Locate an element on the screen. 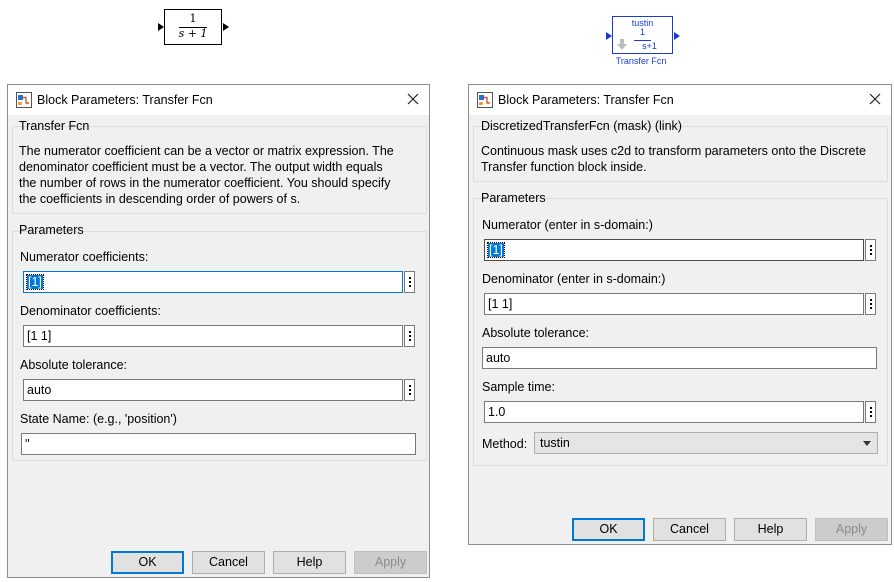  discretized-transfer-fcn-block: tustin 1 s+1 is located at coordinates (643, 35).